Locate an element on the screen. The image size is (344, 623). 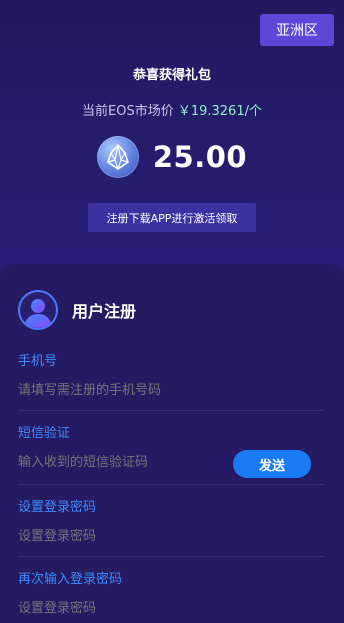
reward-amount: 25.00 is located at coordinates (200, 157).